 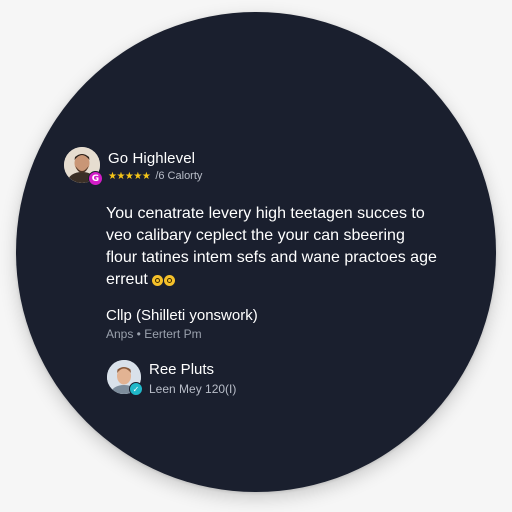 What do you see at coordinates (266, 280) in the screenshot?
I see `review-line-last: erreut` at bounding box center [266, 280].